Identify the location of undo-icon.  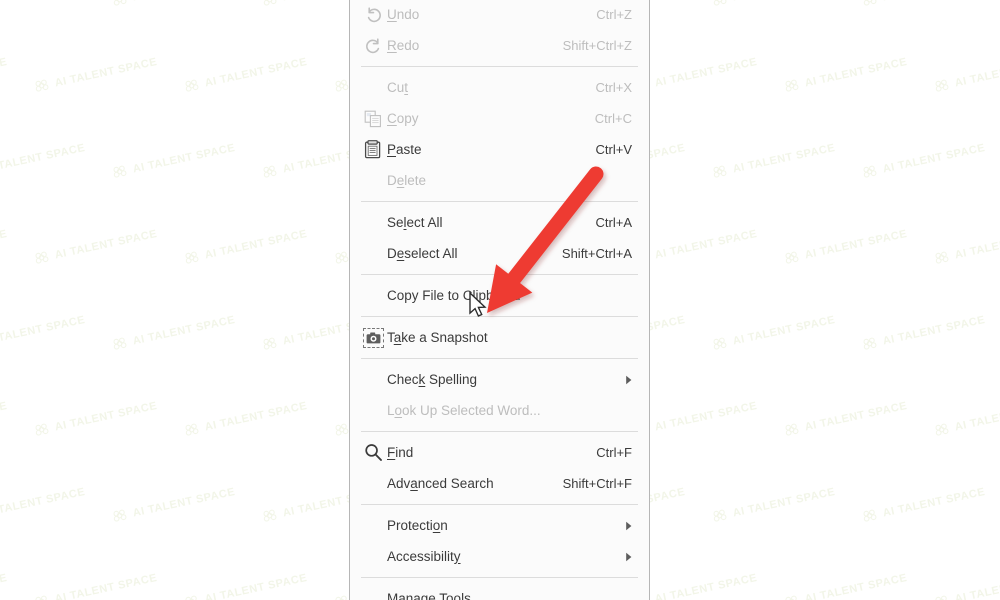
(373, 15).